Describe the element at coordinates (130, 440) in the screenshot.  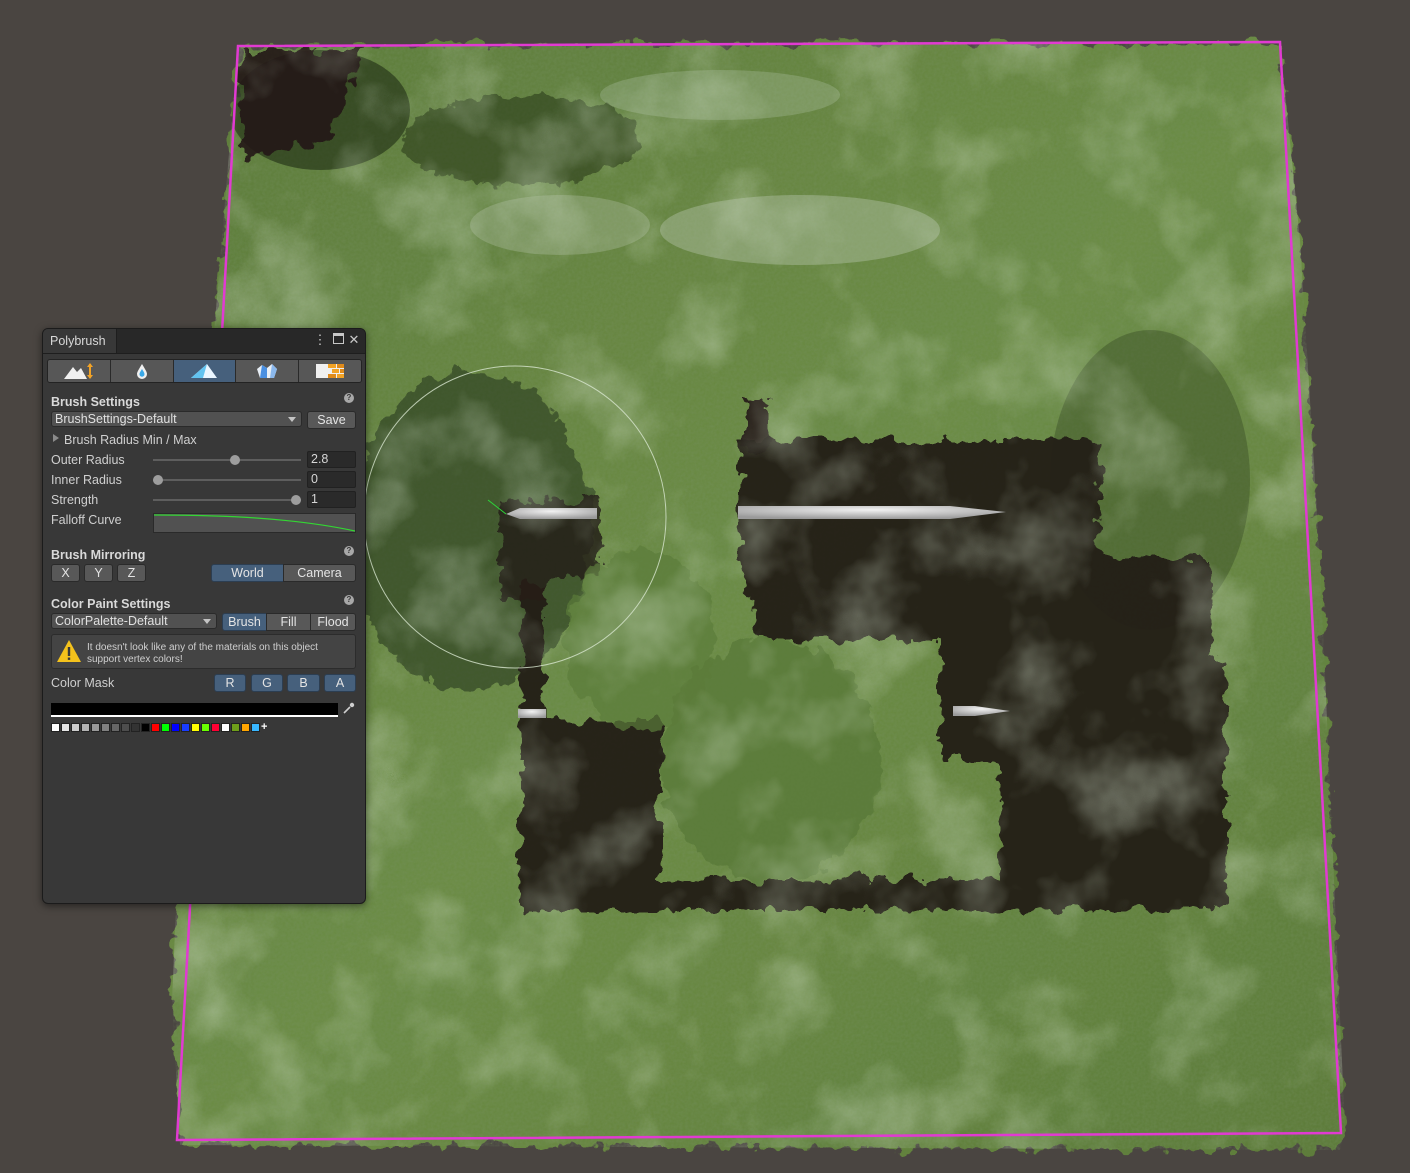
I see `brush-radius-foldout: Brush Radius Min / Max` at that location.